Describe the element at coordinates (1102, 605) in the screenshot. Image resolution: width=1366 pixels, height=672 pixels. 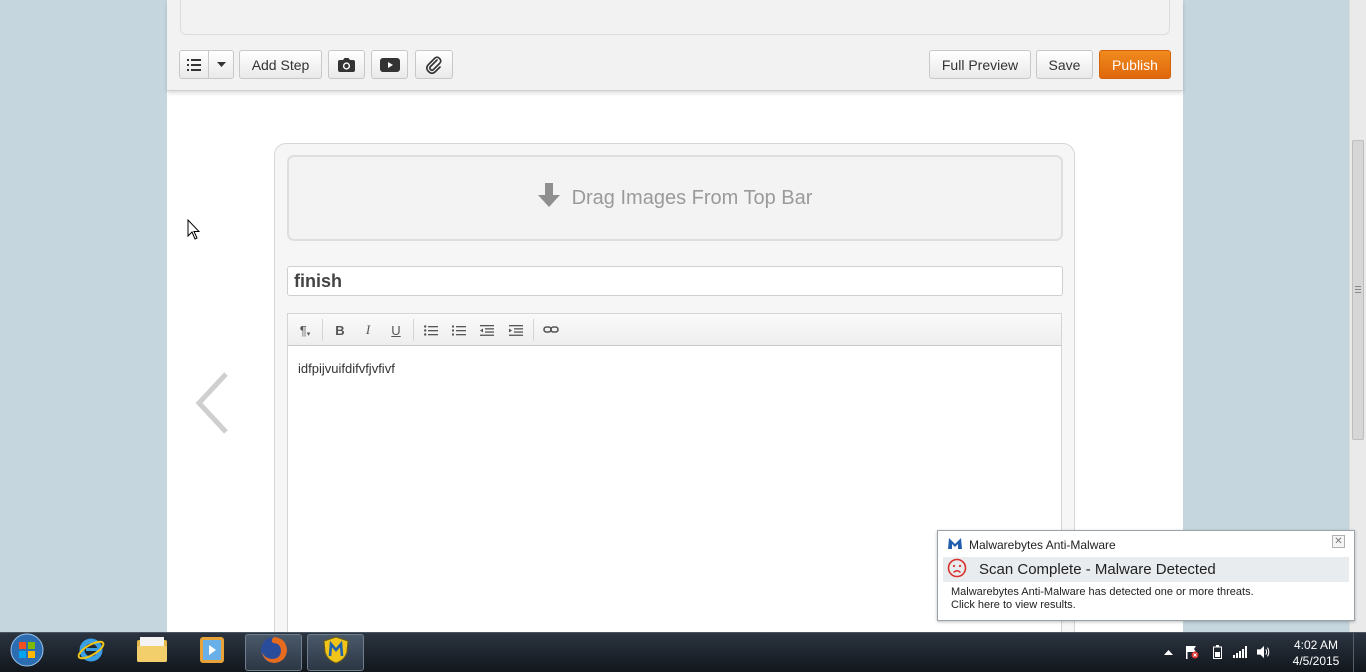
I see `view-results-link: Click here to view results.` at that location.